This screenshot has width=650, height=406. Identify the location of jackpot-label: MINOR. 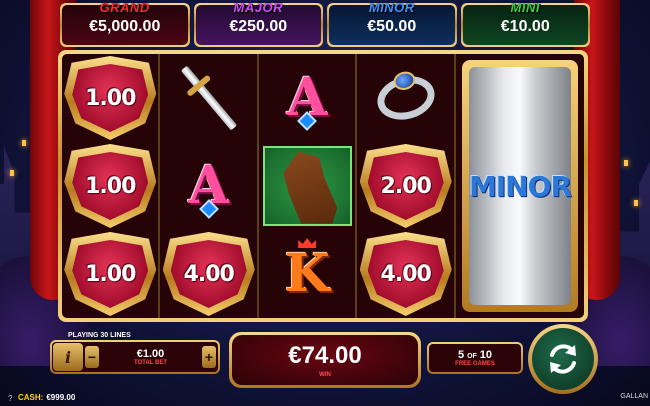
(391, 7).